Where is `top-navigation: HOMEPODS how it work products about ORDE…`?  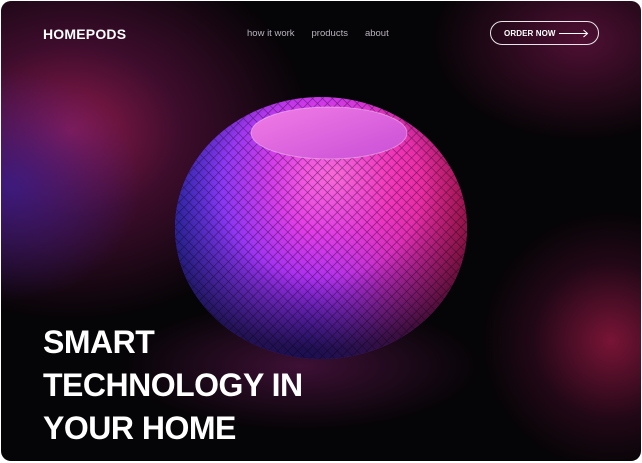 top-navigation: HOMEPODS how it work products about ORDE… is located at coordinates (321, 34).